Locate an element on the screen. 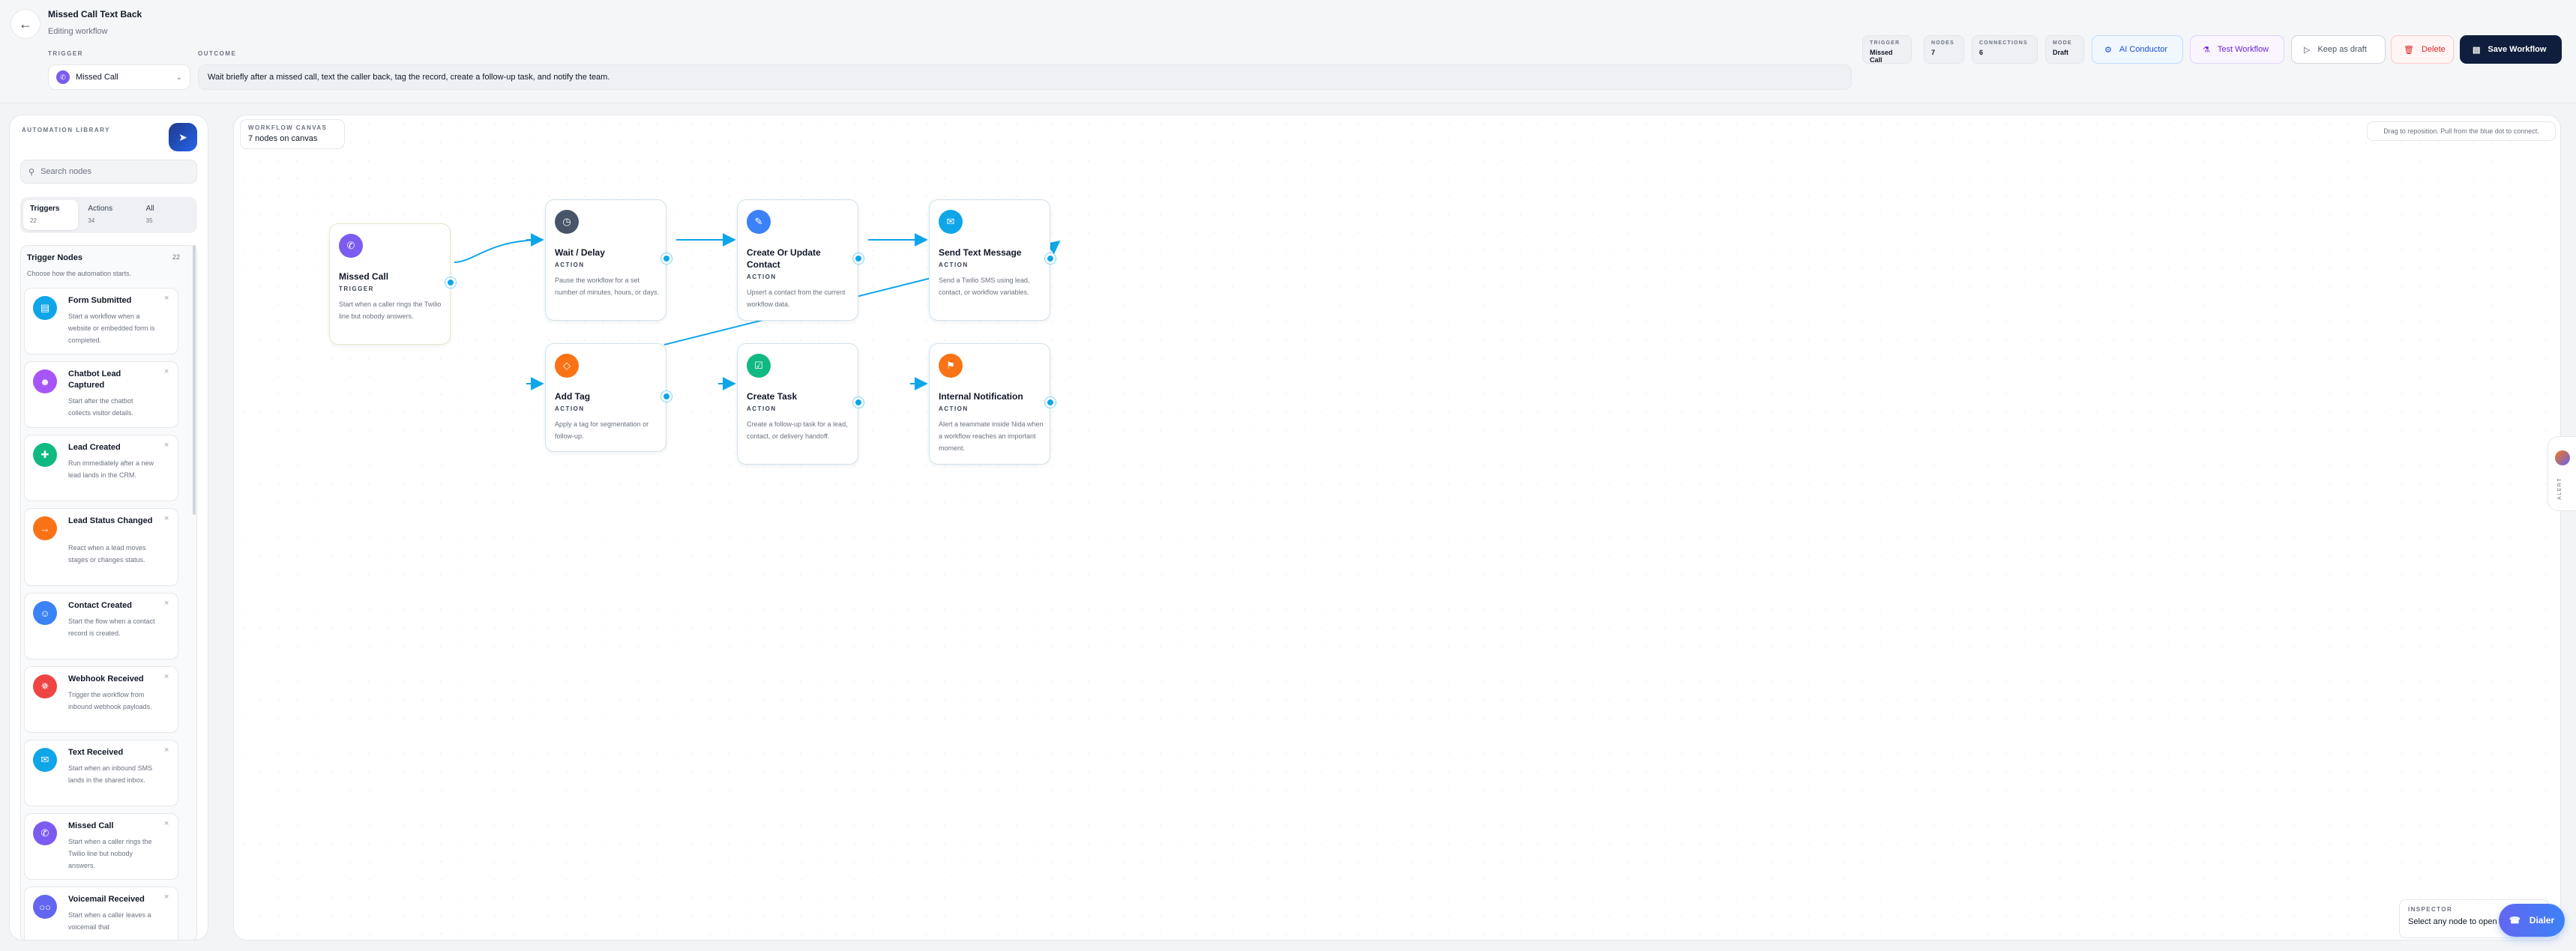 This screenshot has height=951, width=2576. node-title: Wait / Delay is located at coordinates (580, 252).